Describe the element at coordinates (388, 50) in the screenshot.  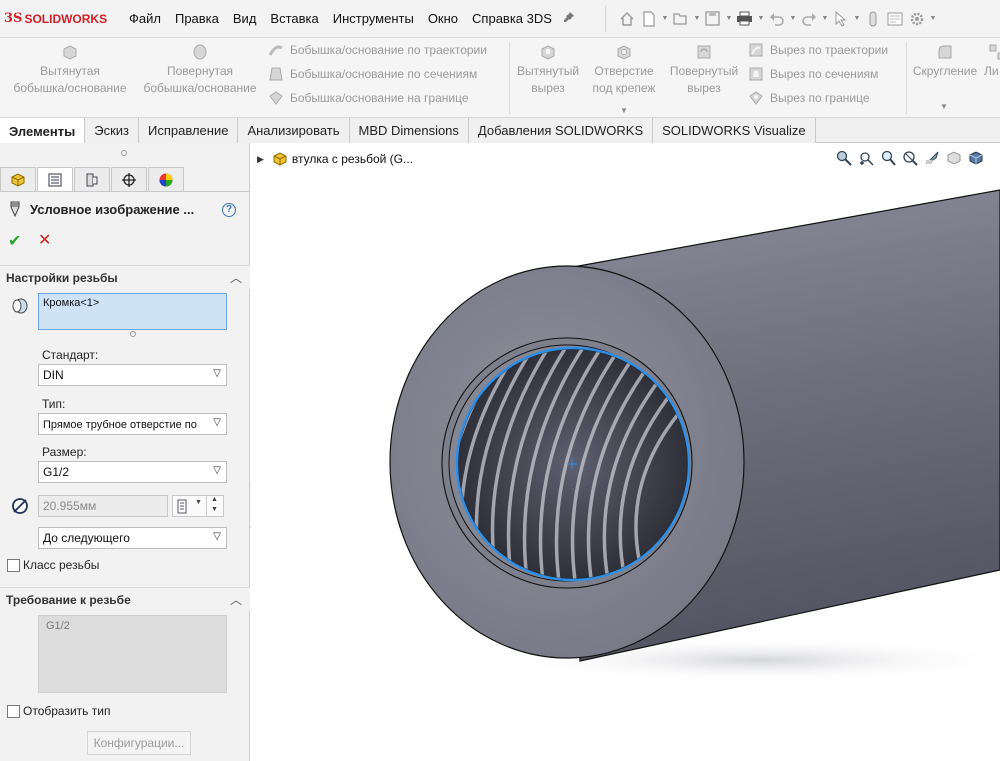
I see `swept-boss-label: Бобышка/основание по траектории` at that location.